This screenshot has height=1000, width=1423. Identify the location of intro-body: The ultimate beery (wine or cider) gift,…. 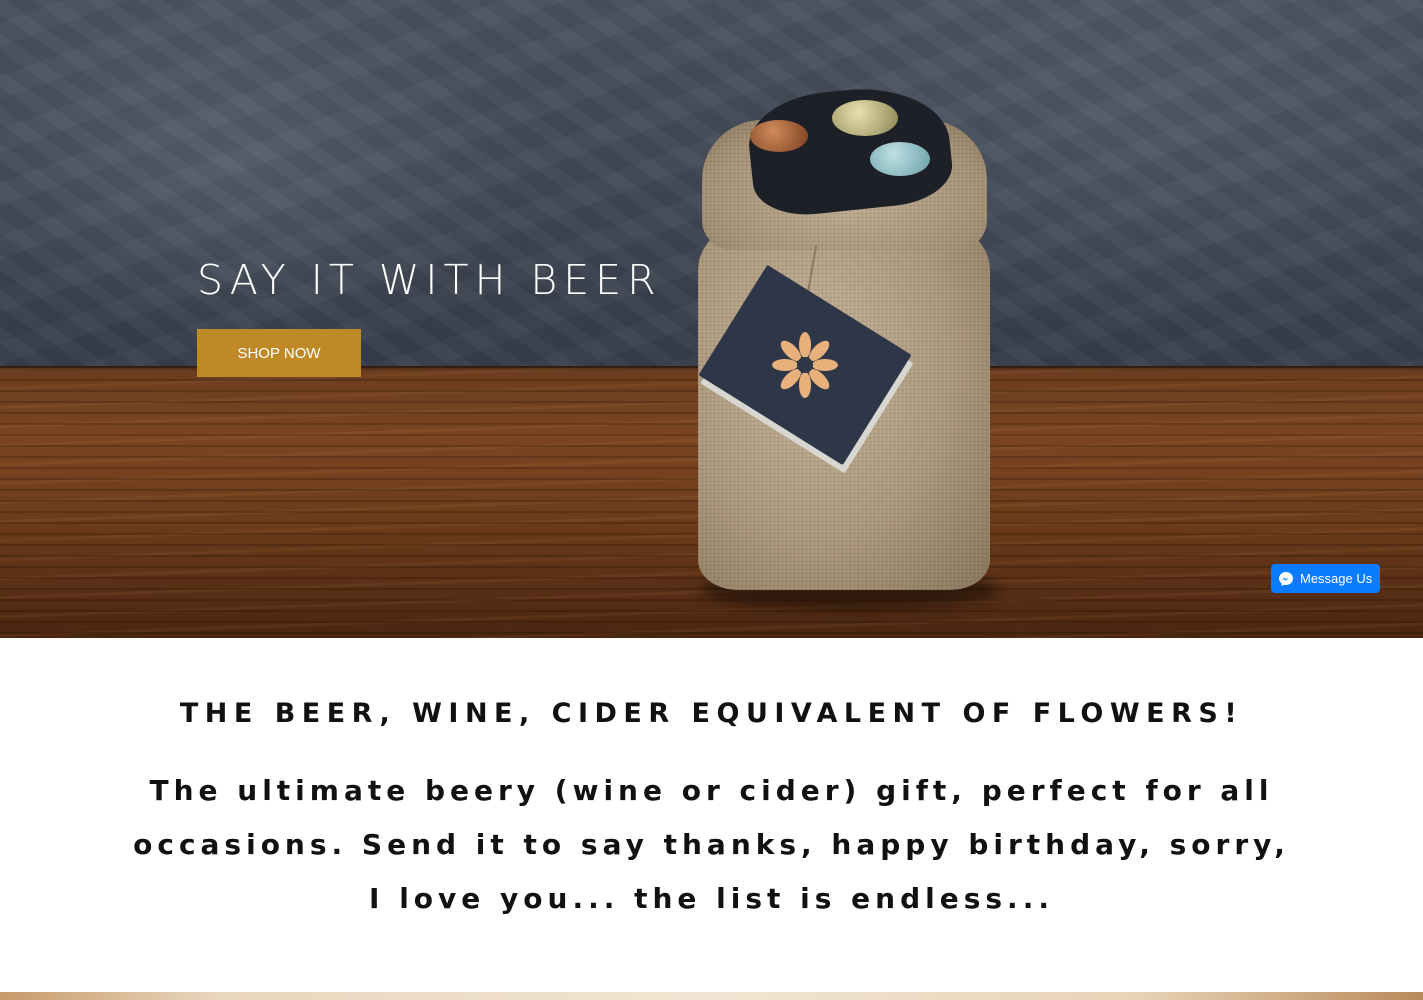
(711, 844).